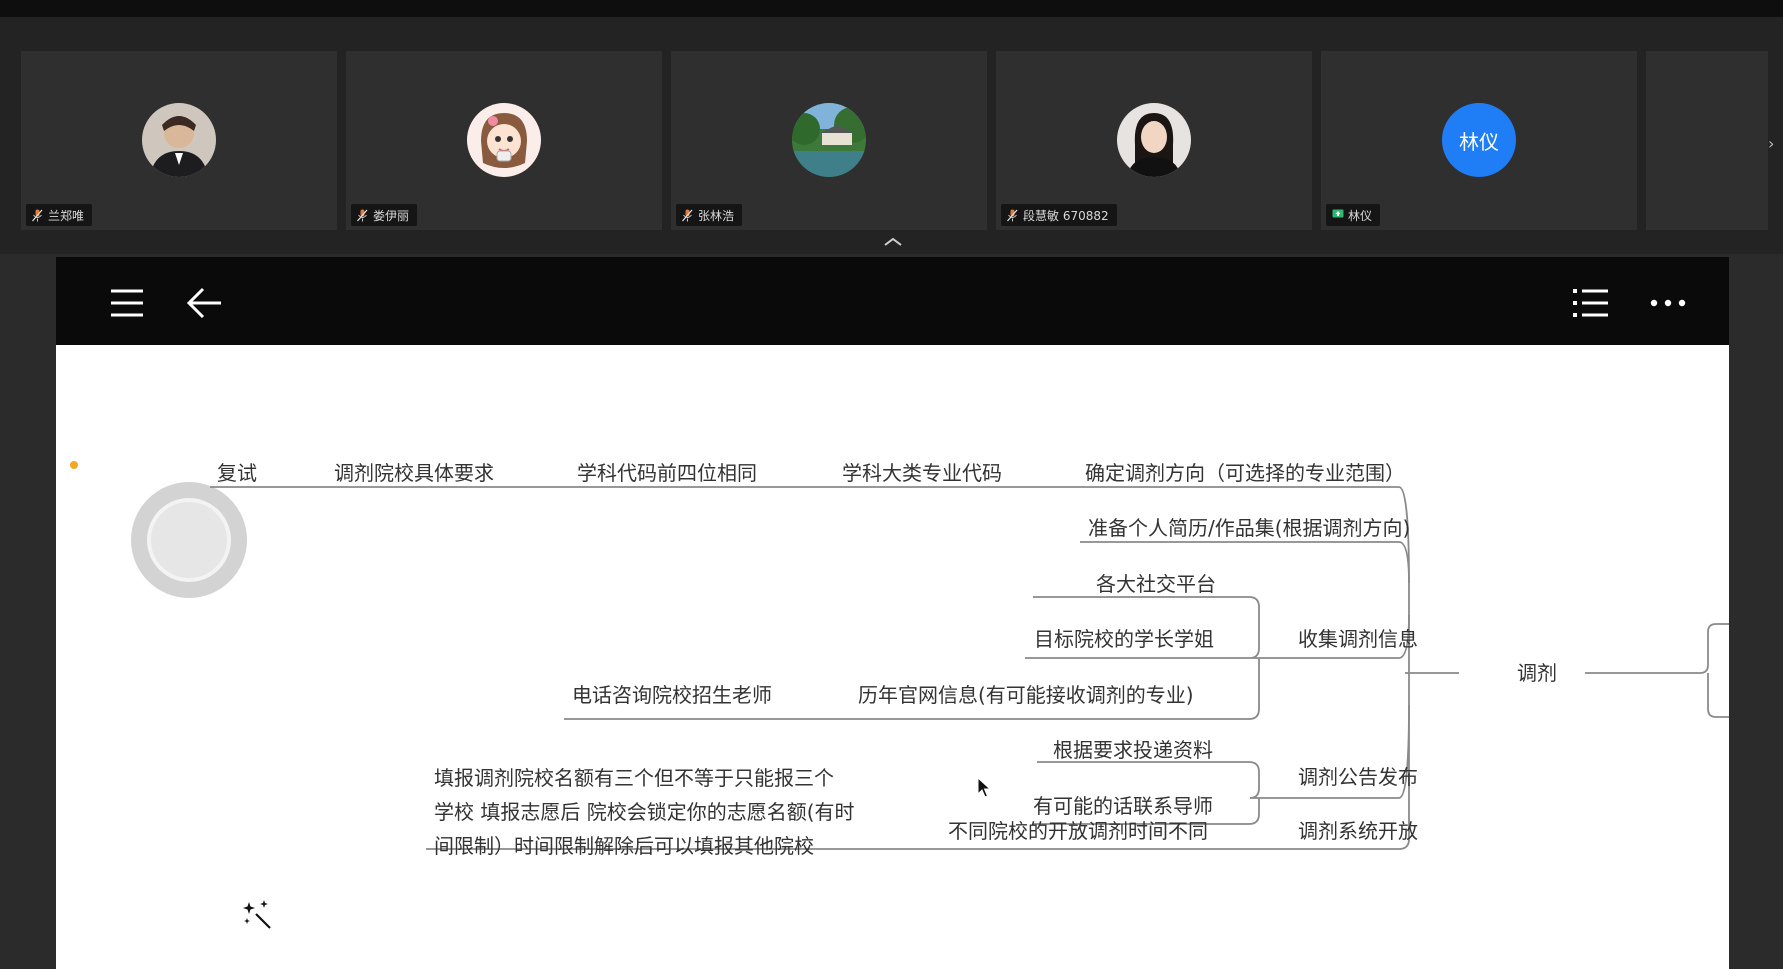 The width and height of the screenshot is (1783, 969). I want to click on screen-share-icon, so click(1338, 215).